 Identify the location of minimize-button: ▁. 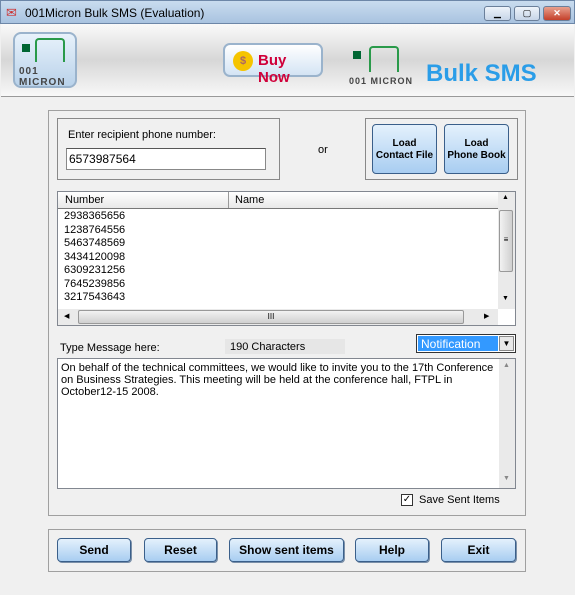
(497, 13).